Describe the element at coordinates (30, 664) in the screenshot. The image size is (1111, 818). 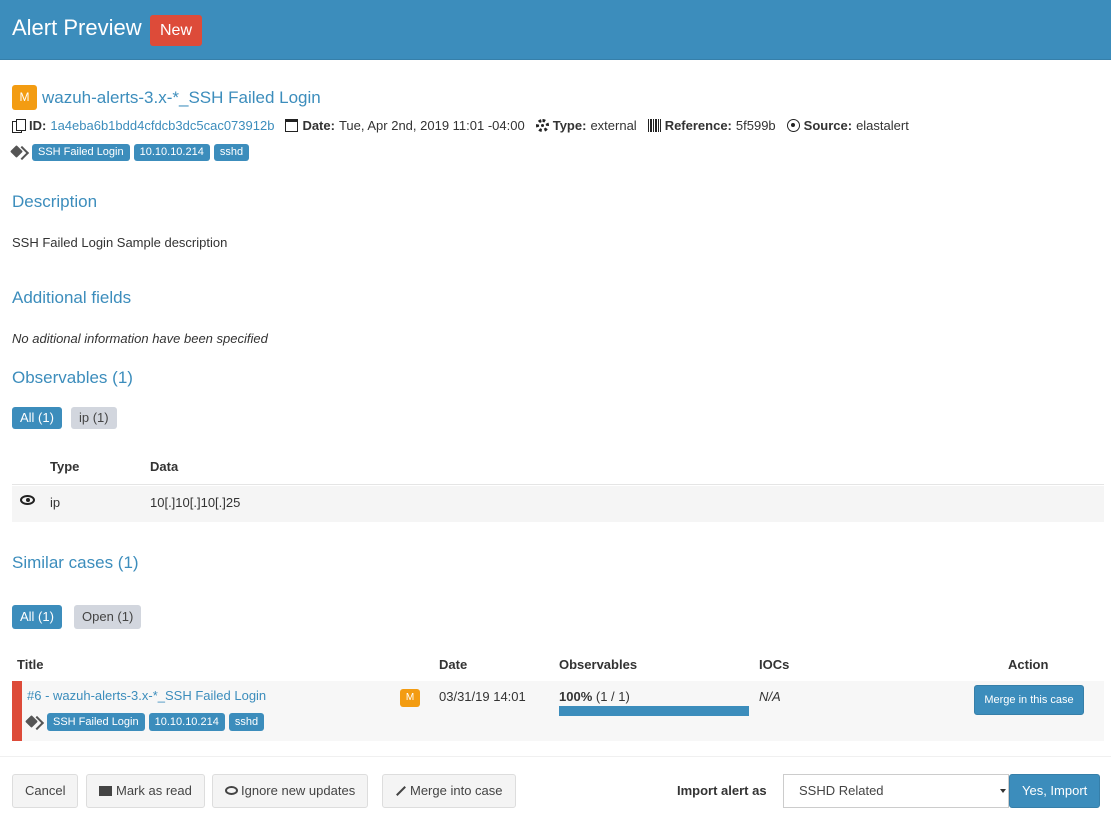
I see `column-title: Title` at that location.